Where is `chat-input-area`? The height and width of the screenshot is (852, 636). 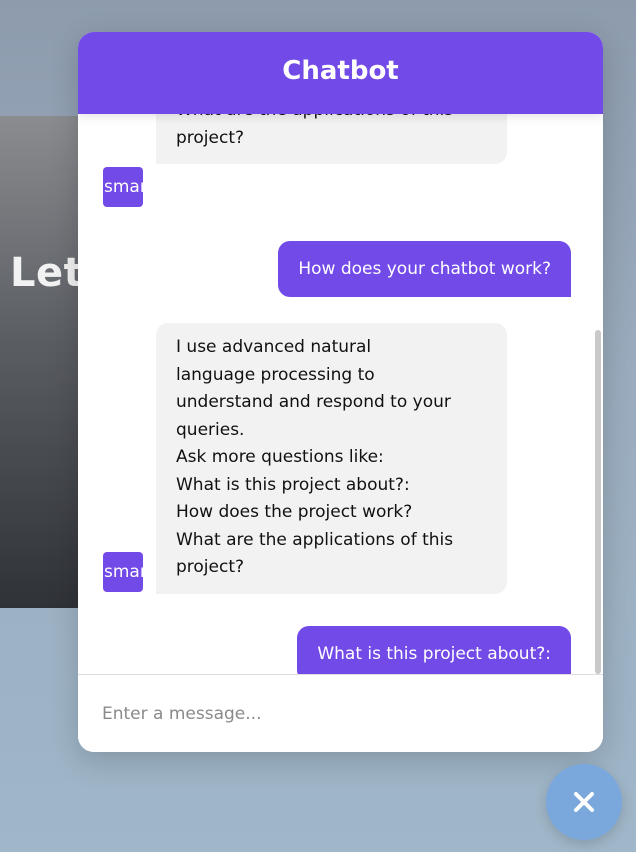 chat-input-area is located at coordinates (340, 713).